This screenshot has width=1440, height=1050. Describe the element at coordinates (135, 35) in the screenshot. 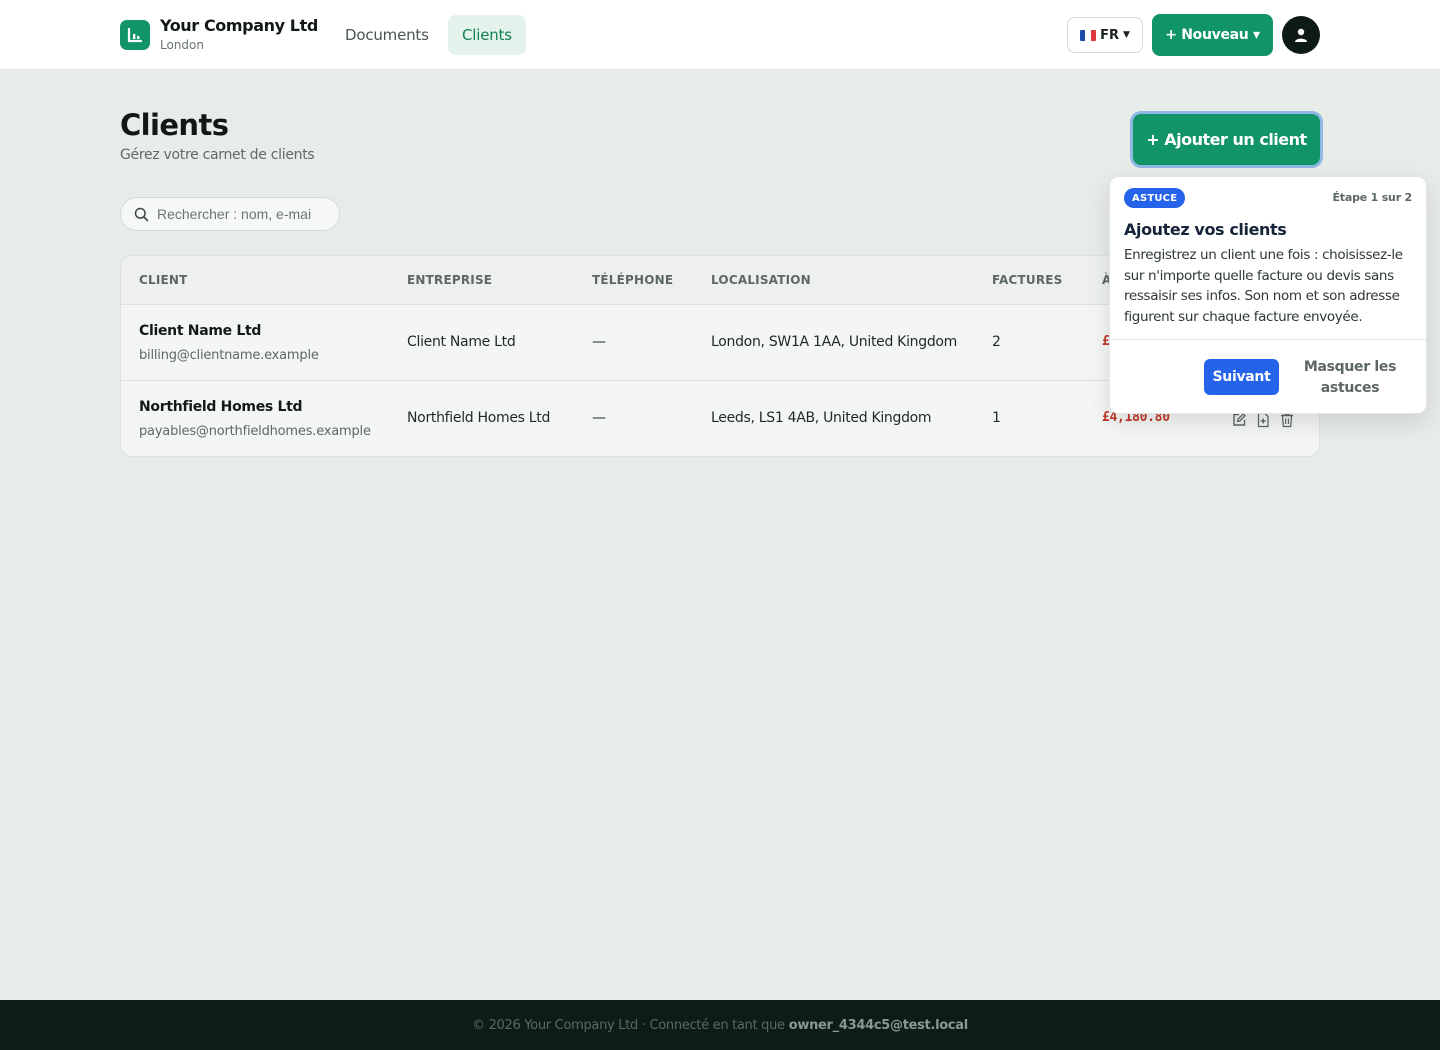

I see `chart-logo-icon` at that location.